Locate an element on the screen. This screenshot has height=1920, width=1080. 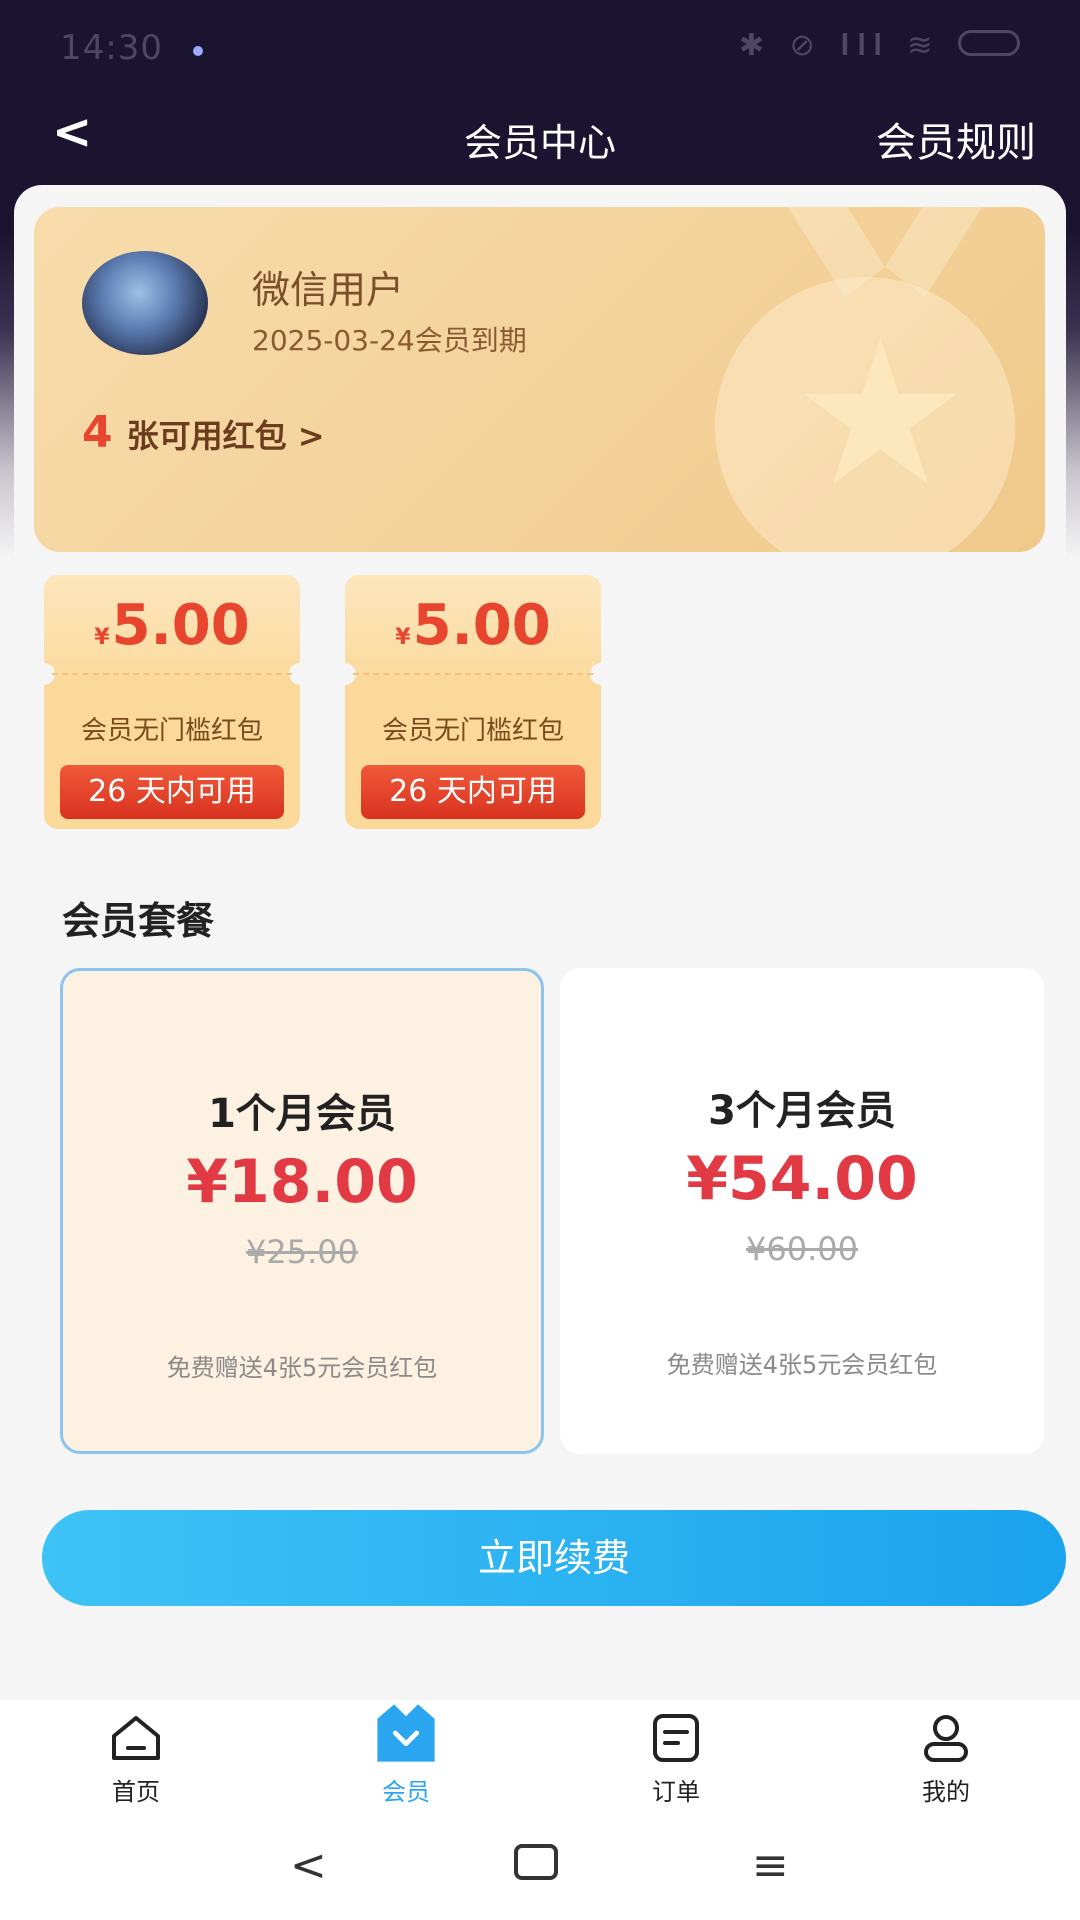
available-coupons-link: 4 张可用红包 > is located at coordinates (203, 432).